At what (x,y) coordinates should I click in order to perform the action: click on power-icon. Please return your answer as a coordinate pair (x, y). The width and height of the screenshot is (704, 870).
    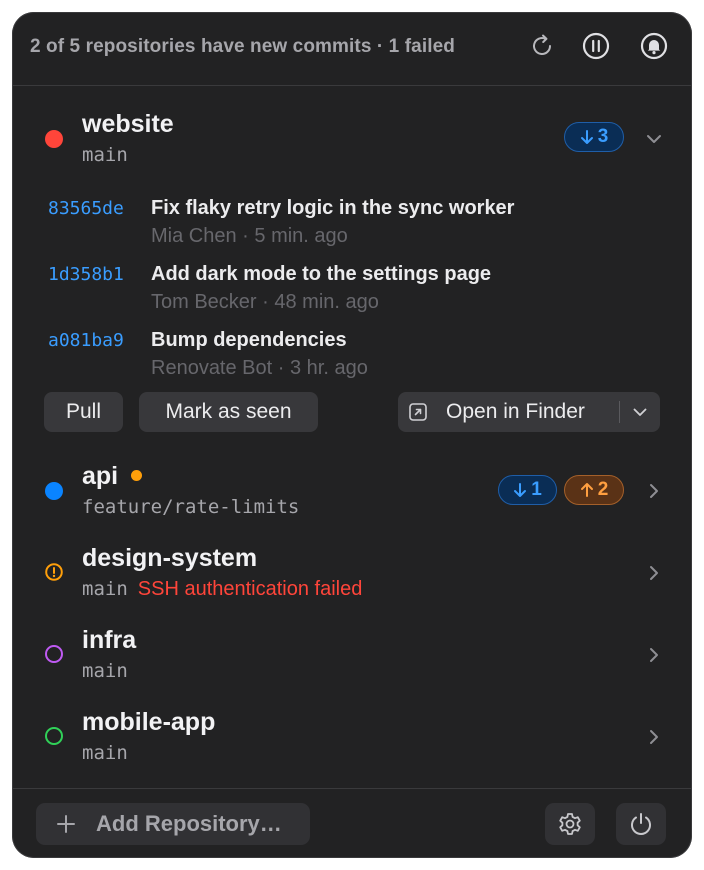
    Looking at the image, I should click on (641, 824).